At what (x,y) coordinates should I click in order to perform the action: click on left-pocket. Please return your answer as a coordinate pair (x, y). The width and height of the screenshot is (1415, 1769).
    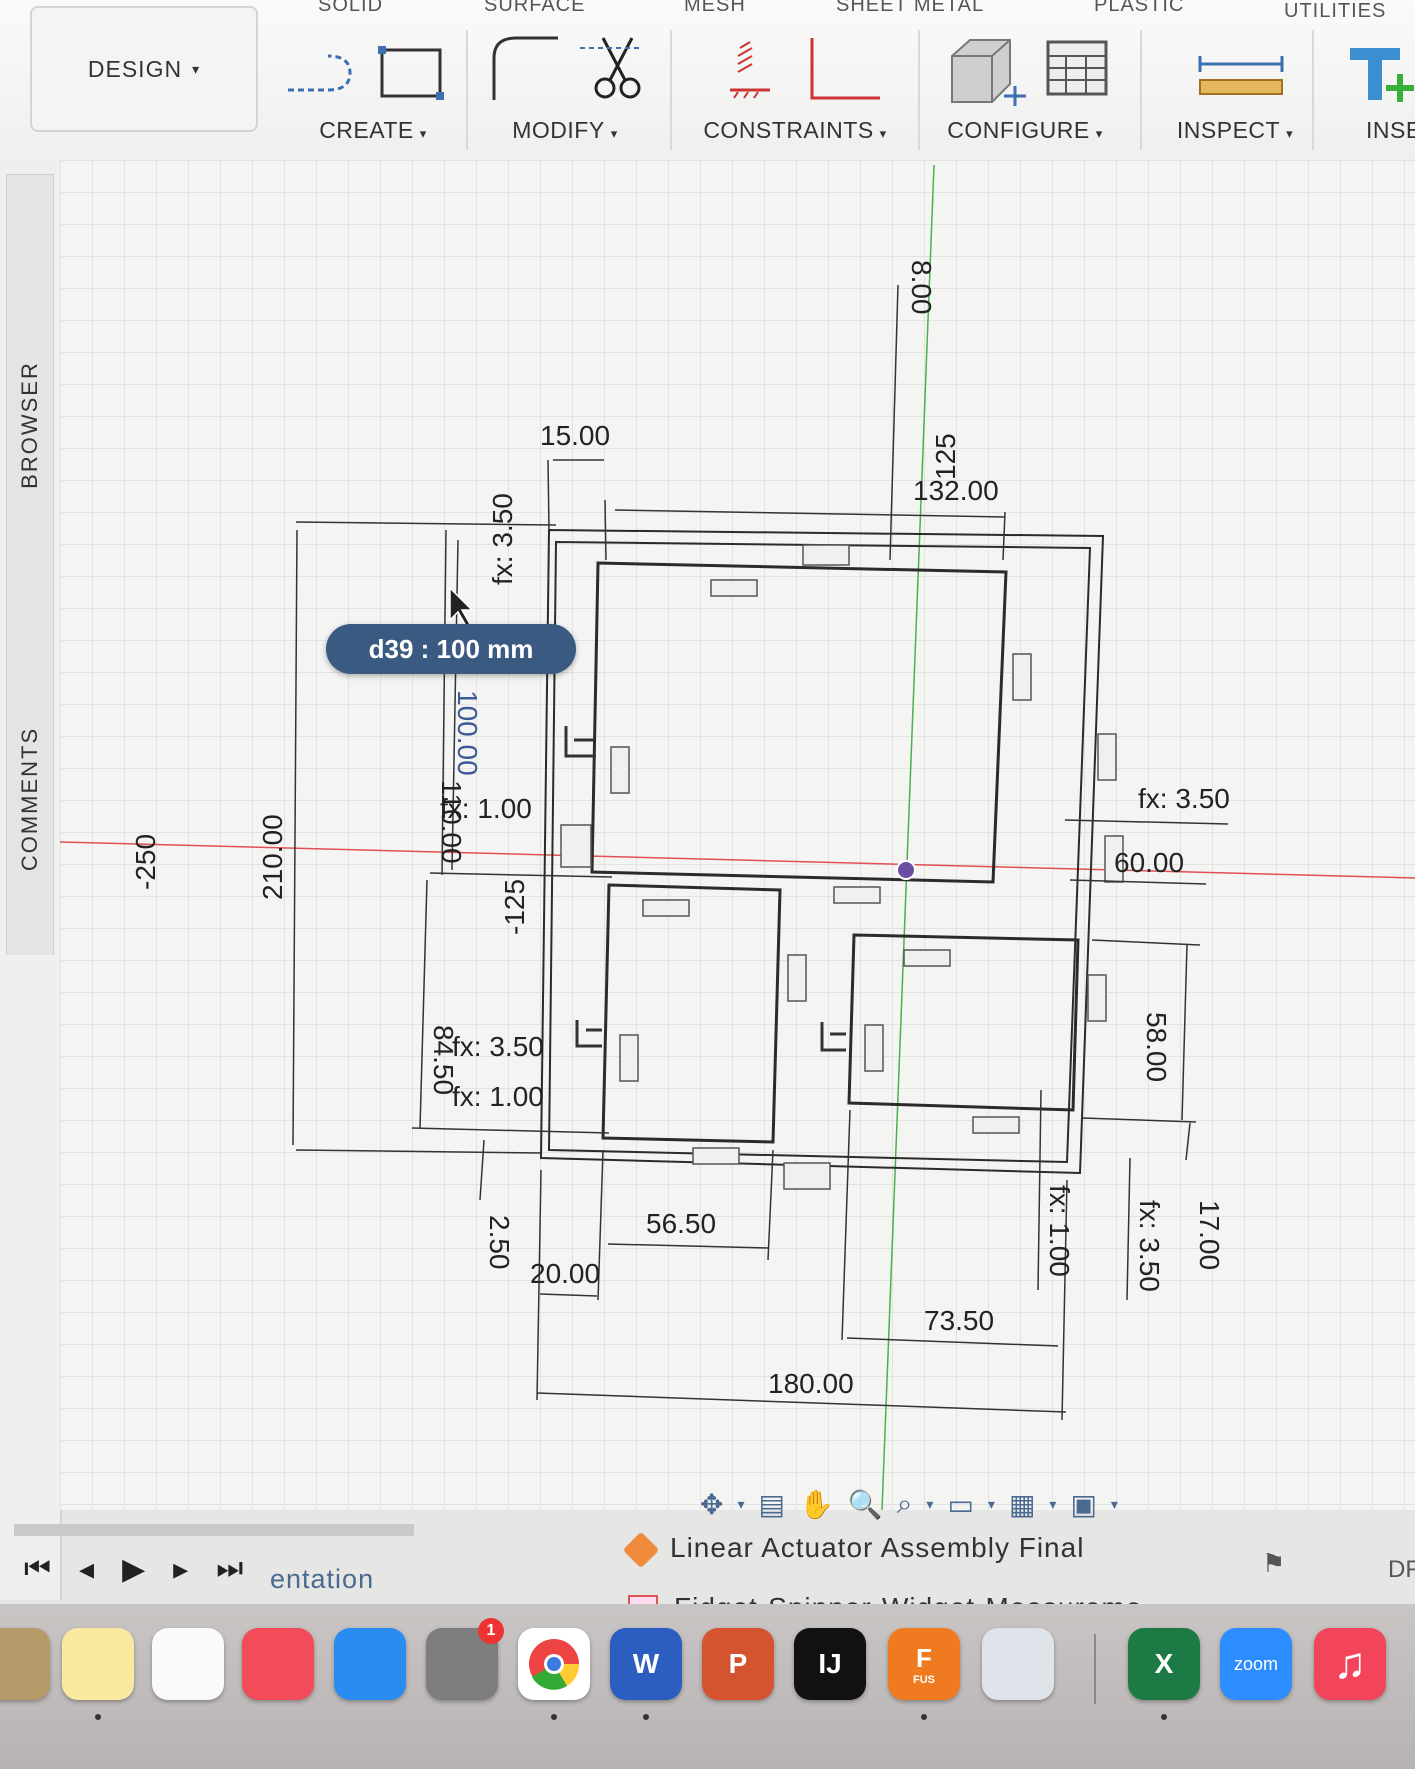
    Looking at the image, I should click on (691, 1013).